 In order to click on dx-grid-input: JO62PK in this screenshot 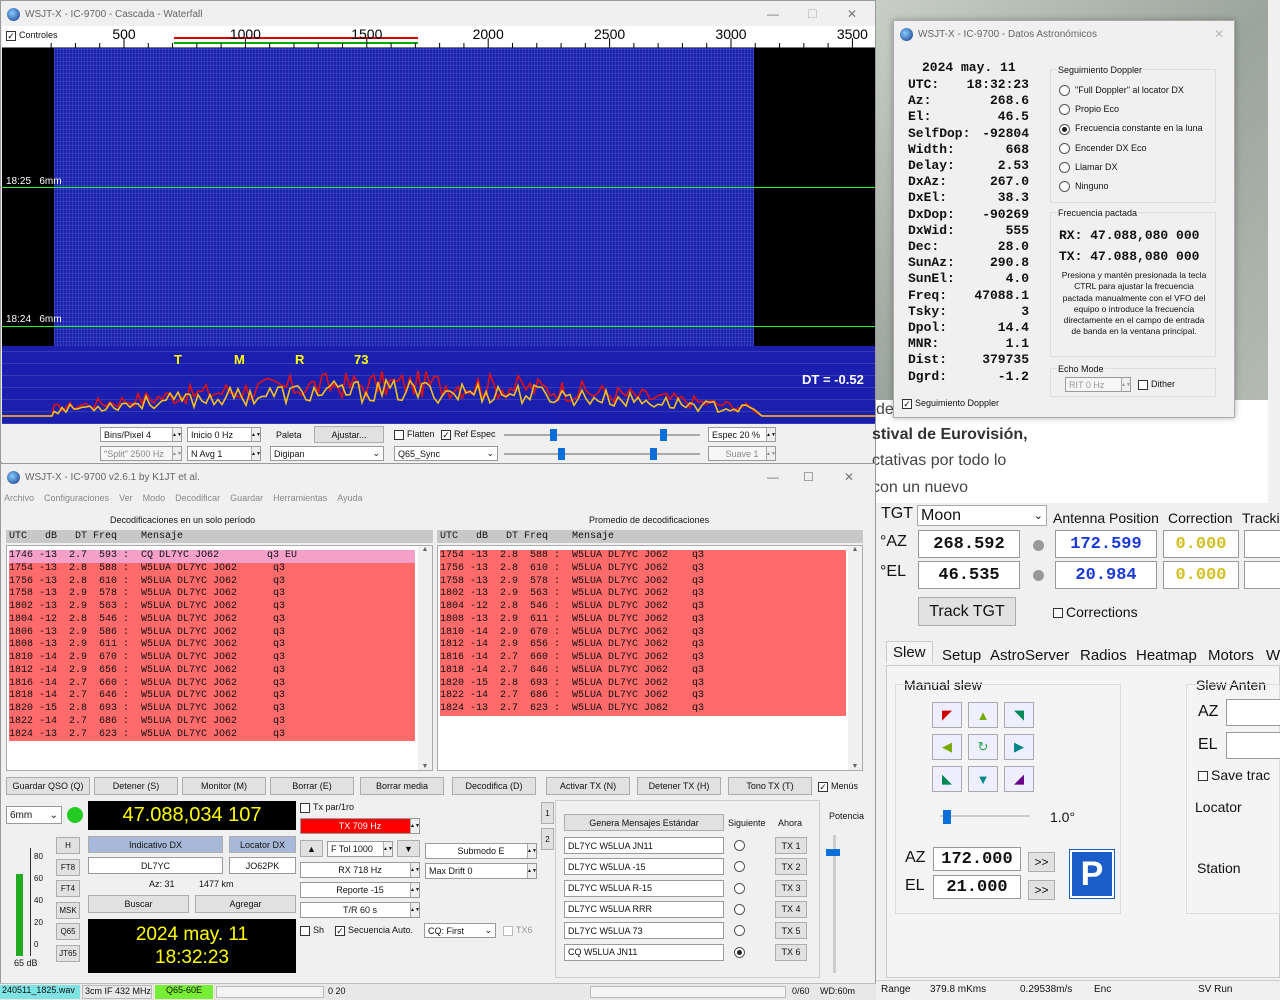, I will do `click(262, 865)`.